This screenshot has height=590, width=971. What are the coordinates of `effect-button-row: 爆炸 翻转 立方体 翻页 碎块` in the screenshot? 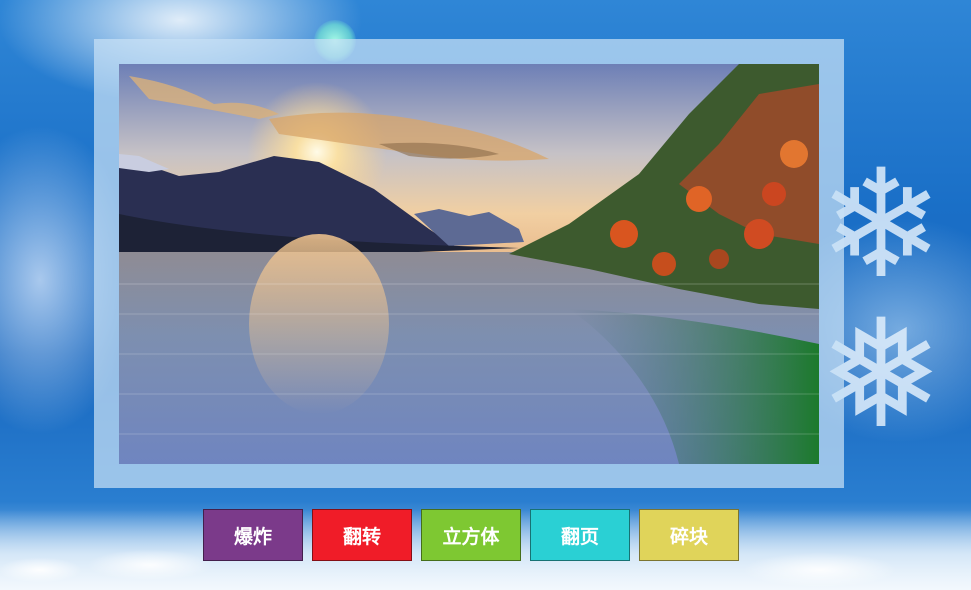 It's located at (471, 535).